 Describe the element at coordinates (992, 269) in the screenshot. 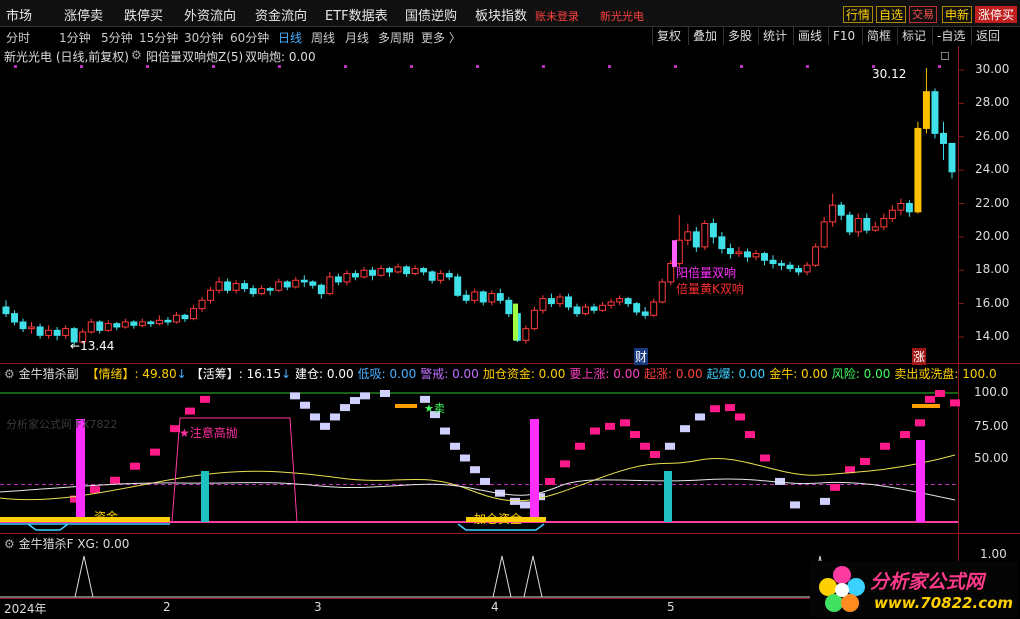

I see `main-ytick-label: 18.00` at that location.